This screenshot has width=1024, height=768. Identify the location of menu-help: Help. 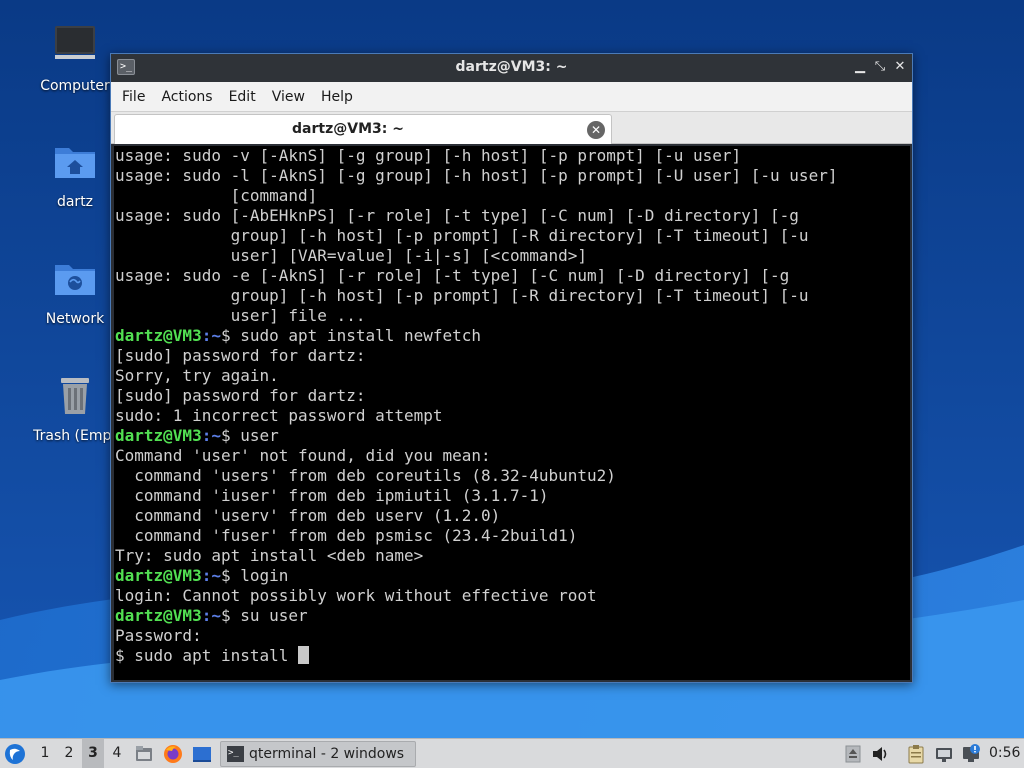
(337, 97).